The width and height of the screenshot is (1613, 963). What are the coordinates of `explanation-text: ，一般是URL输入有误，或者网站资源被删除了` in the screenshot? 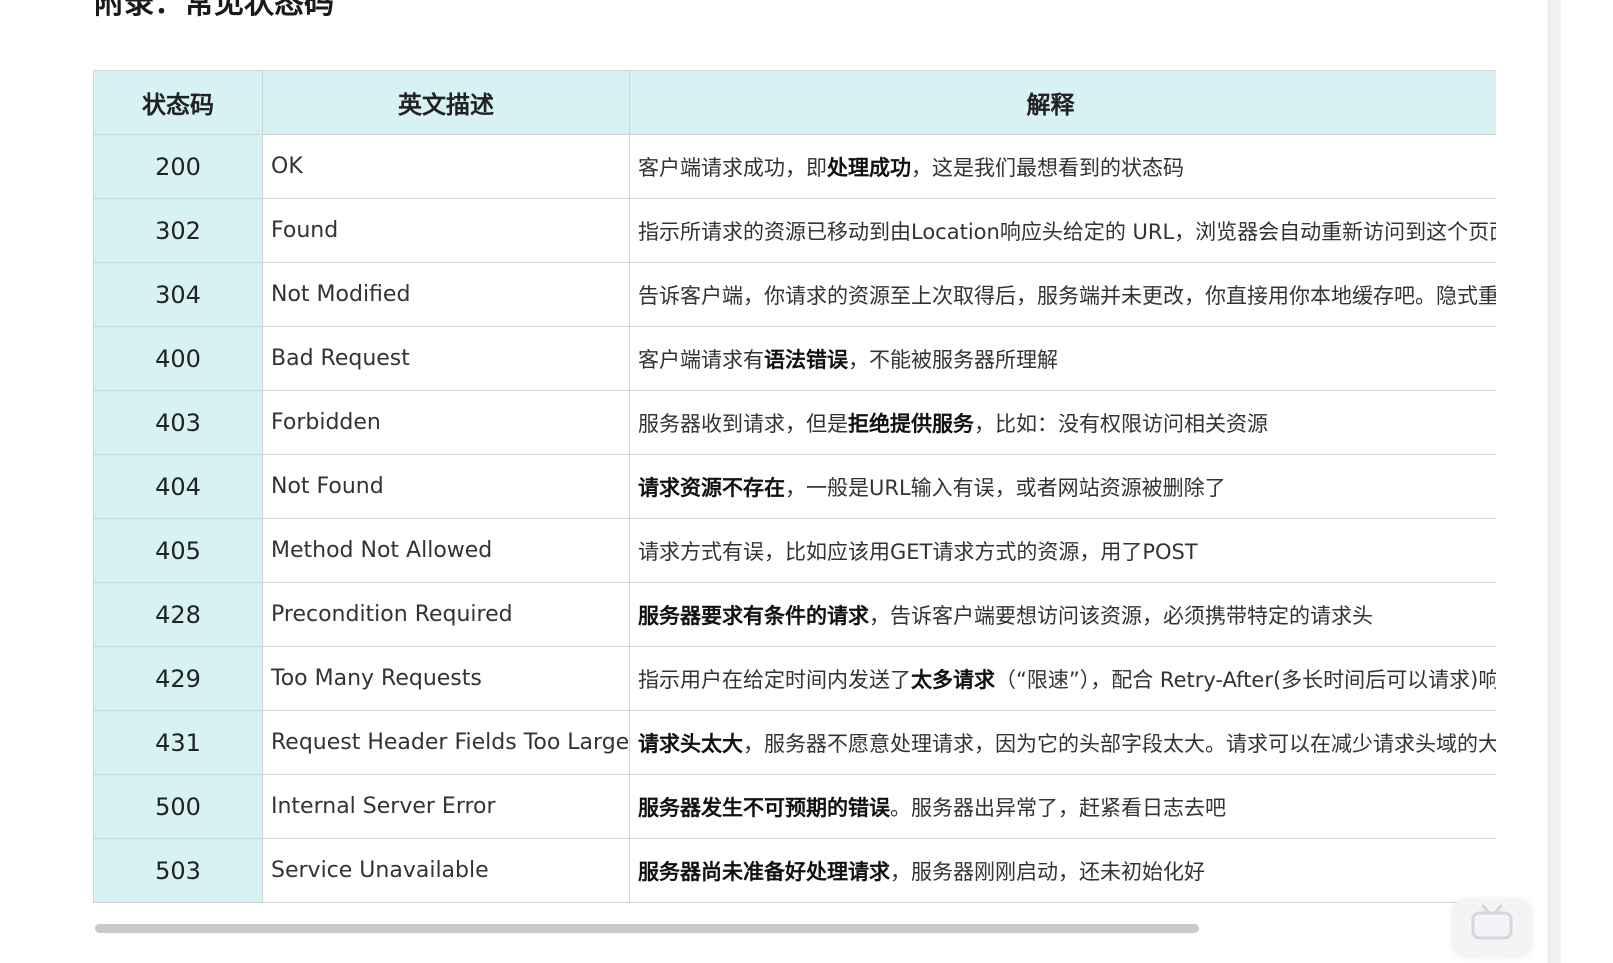 It's located at (1005, 487).